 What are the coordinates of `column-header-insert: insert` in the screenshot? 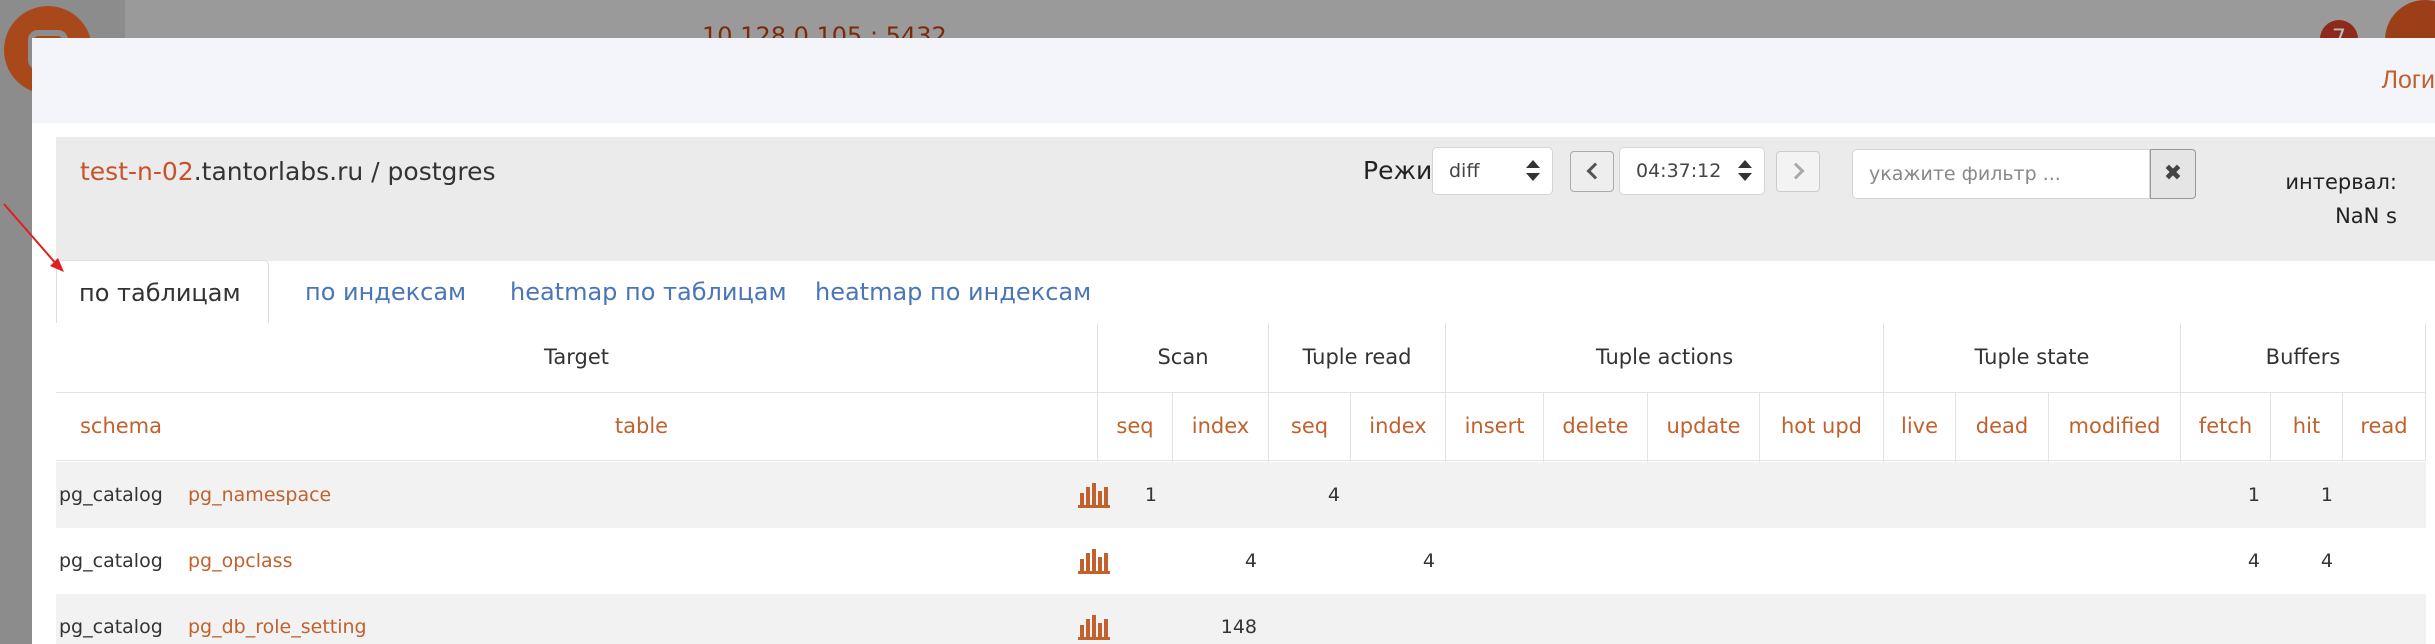 It's located at (1494, 427).